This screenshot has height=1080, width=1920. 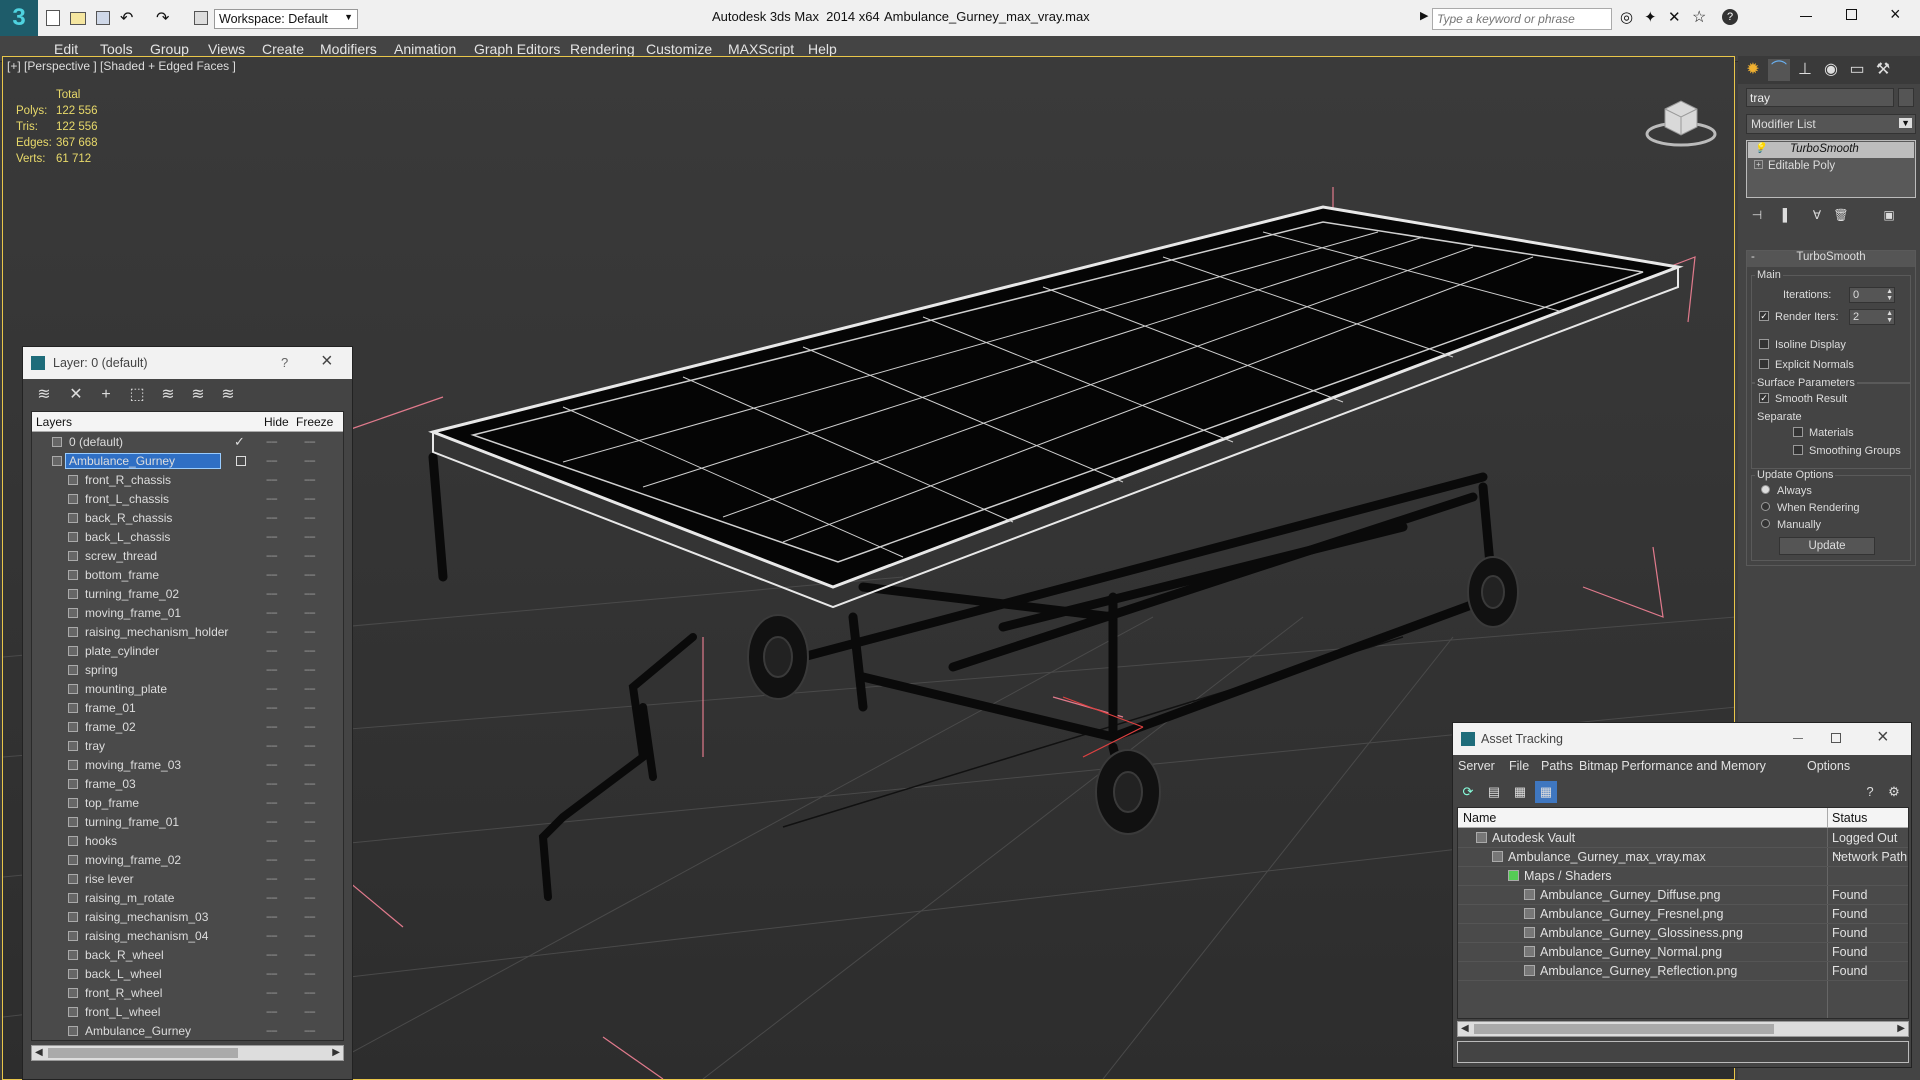 What do you see at coordinates (1765, 523) in the screenshot?
I see `manually-radio` at bounding box center [1765, 523].